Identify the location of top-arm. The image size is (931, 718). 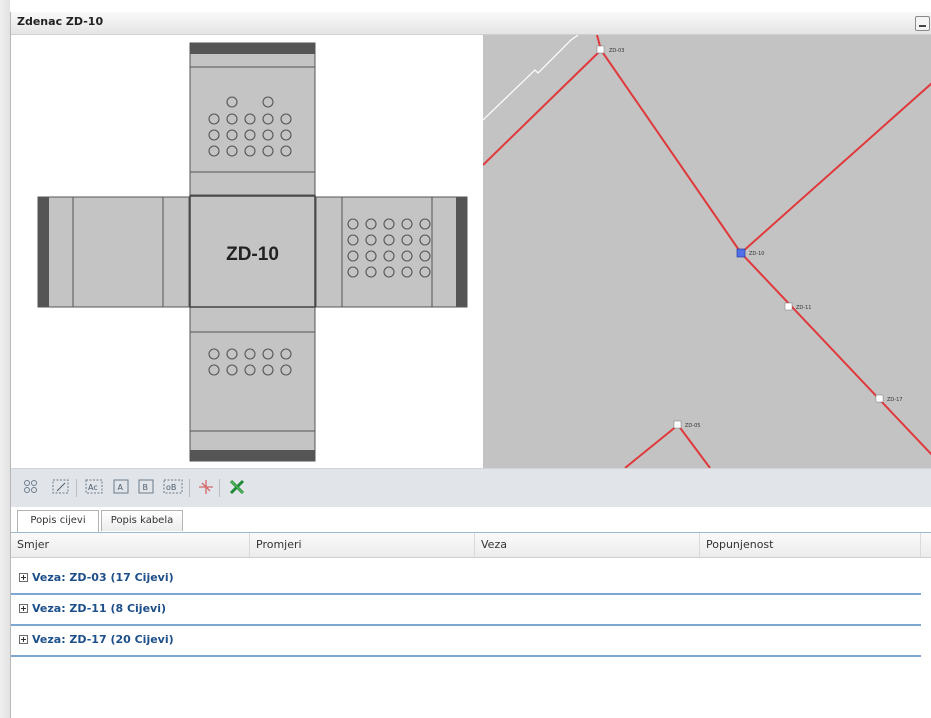
(252, 119).